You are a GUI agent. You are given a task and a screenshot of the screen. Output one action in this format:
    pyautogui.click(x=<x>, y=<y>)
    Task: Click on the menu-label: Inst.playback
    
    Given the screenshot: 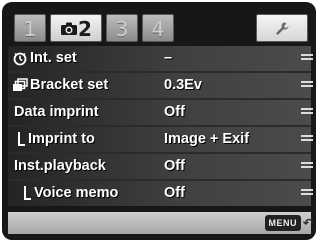 What is the action you would take?
    pyautogui.click(x=60, y=166)
    